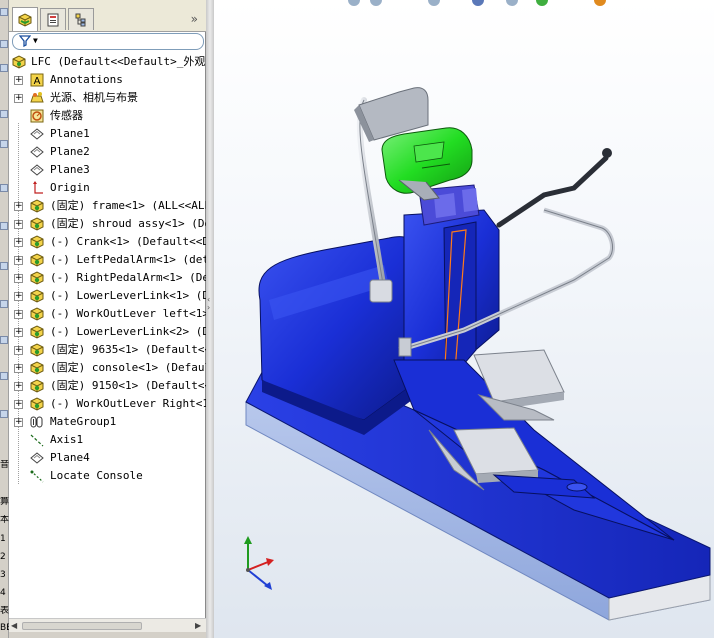 The height and width of the screenshot is (638, 714). I want to click on tree-item: + (-) Crank<1> (Default<<De, so click(107, 242).